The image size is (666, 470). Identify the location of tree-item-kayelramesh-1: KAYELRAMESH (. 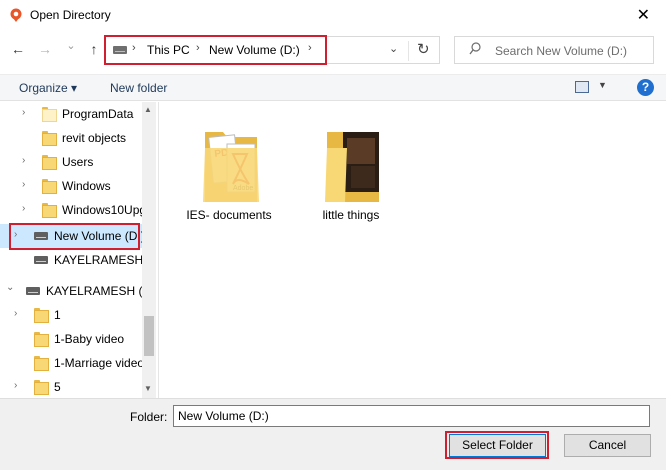
(75, 260).